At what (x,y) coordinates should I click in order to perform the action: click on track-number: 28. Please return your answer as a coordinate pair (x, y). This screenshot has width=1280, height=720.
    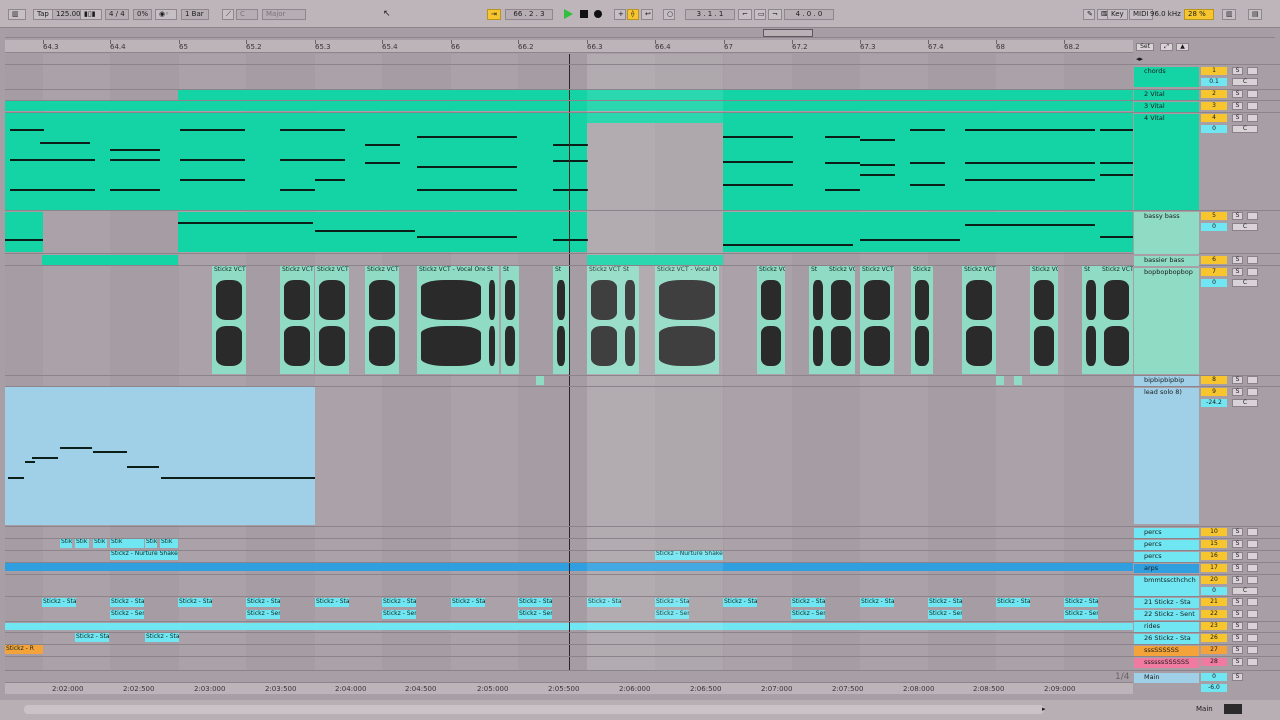
    Looking at the image, I should click on (1214, 662).